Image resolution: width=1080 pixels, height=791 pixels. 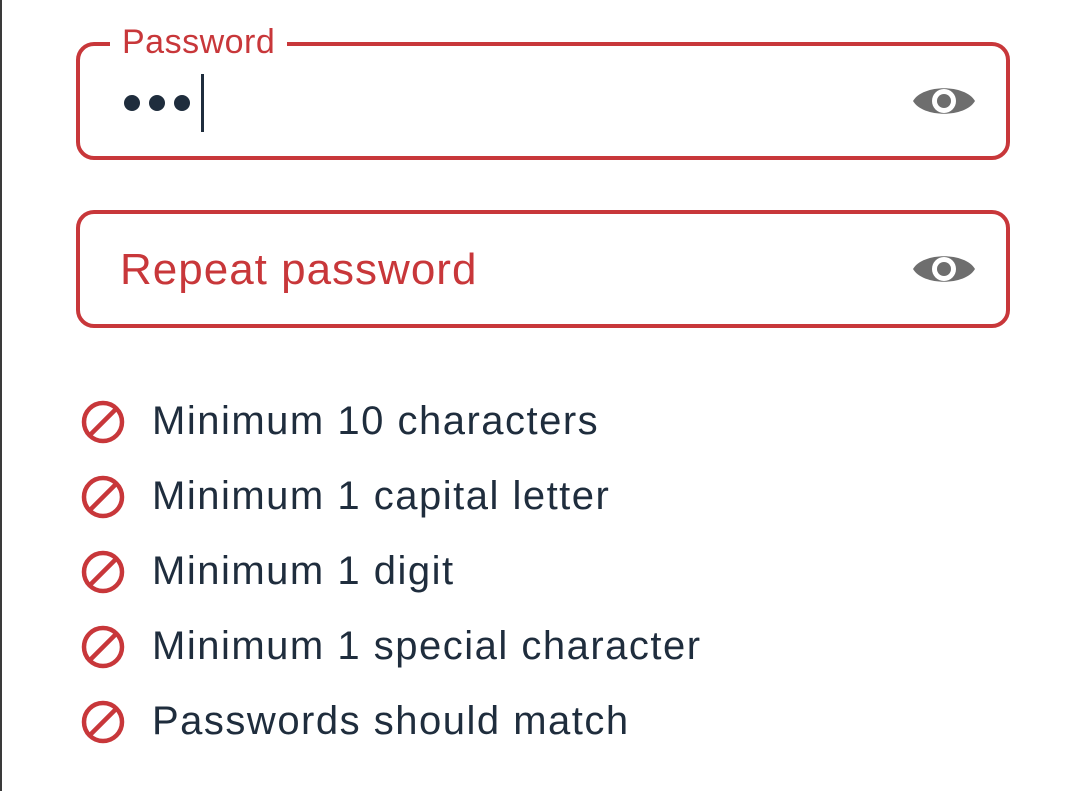 What do you see at coordinates (543, 269) in the screenshot?
I see `repeat-password-field: Repeat password` at bounding box center [543, 269].